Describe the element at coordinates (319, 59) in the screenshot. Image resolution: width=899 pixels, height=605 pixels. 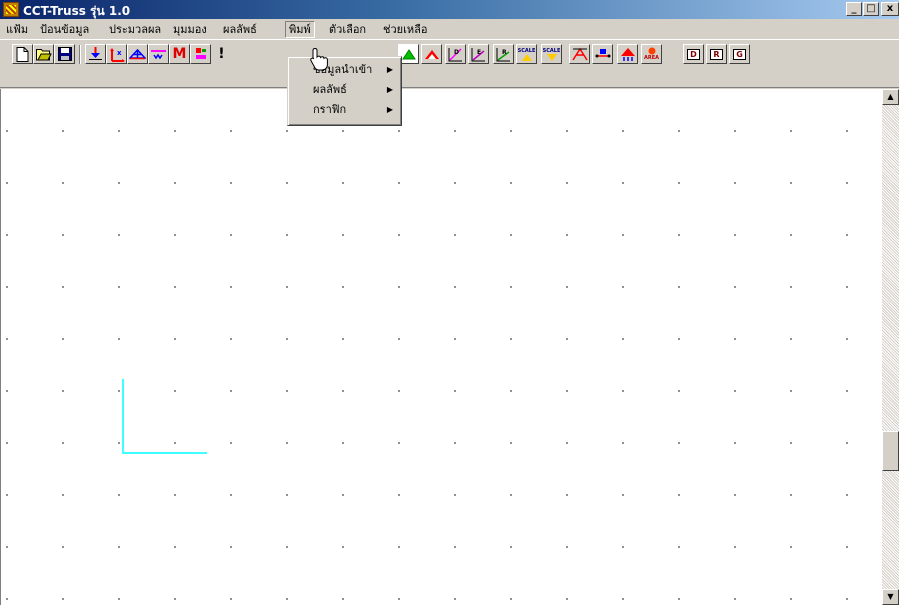
I see `hand-pointer-icon` at that location.